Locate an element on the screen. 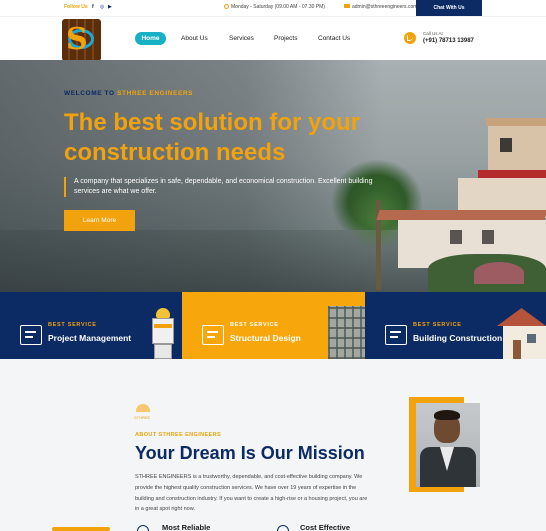 Image resolution: width=546 pixels, height=531 pixels. welcome-brand: STHREE ENGINEERS is located at coordinates (155, 93).